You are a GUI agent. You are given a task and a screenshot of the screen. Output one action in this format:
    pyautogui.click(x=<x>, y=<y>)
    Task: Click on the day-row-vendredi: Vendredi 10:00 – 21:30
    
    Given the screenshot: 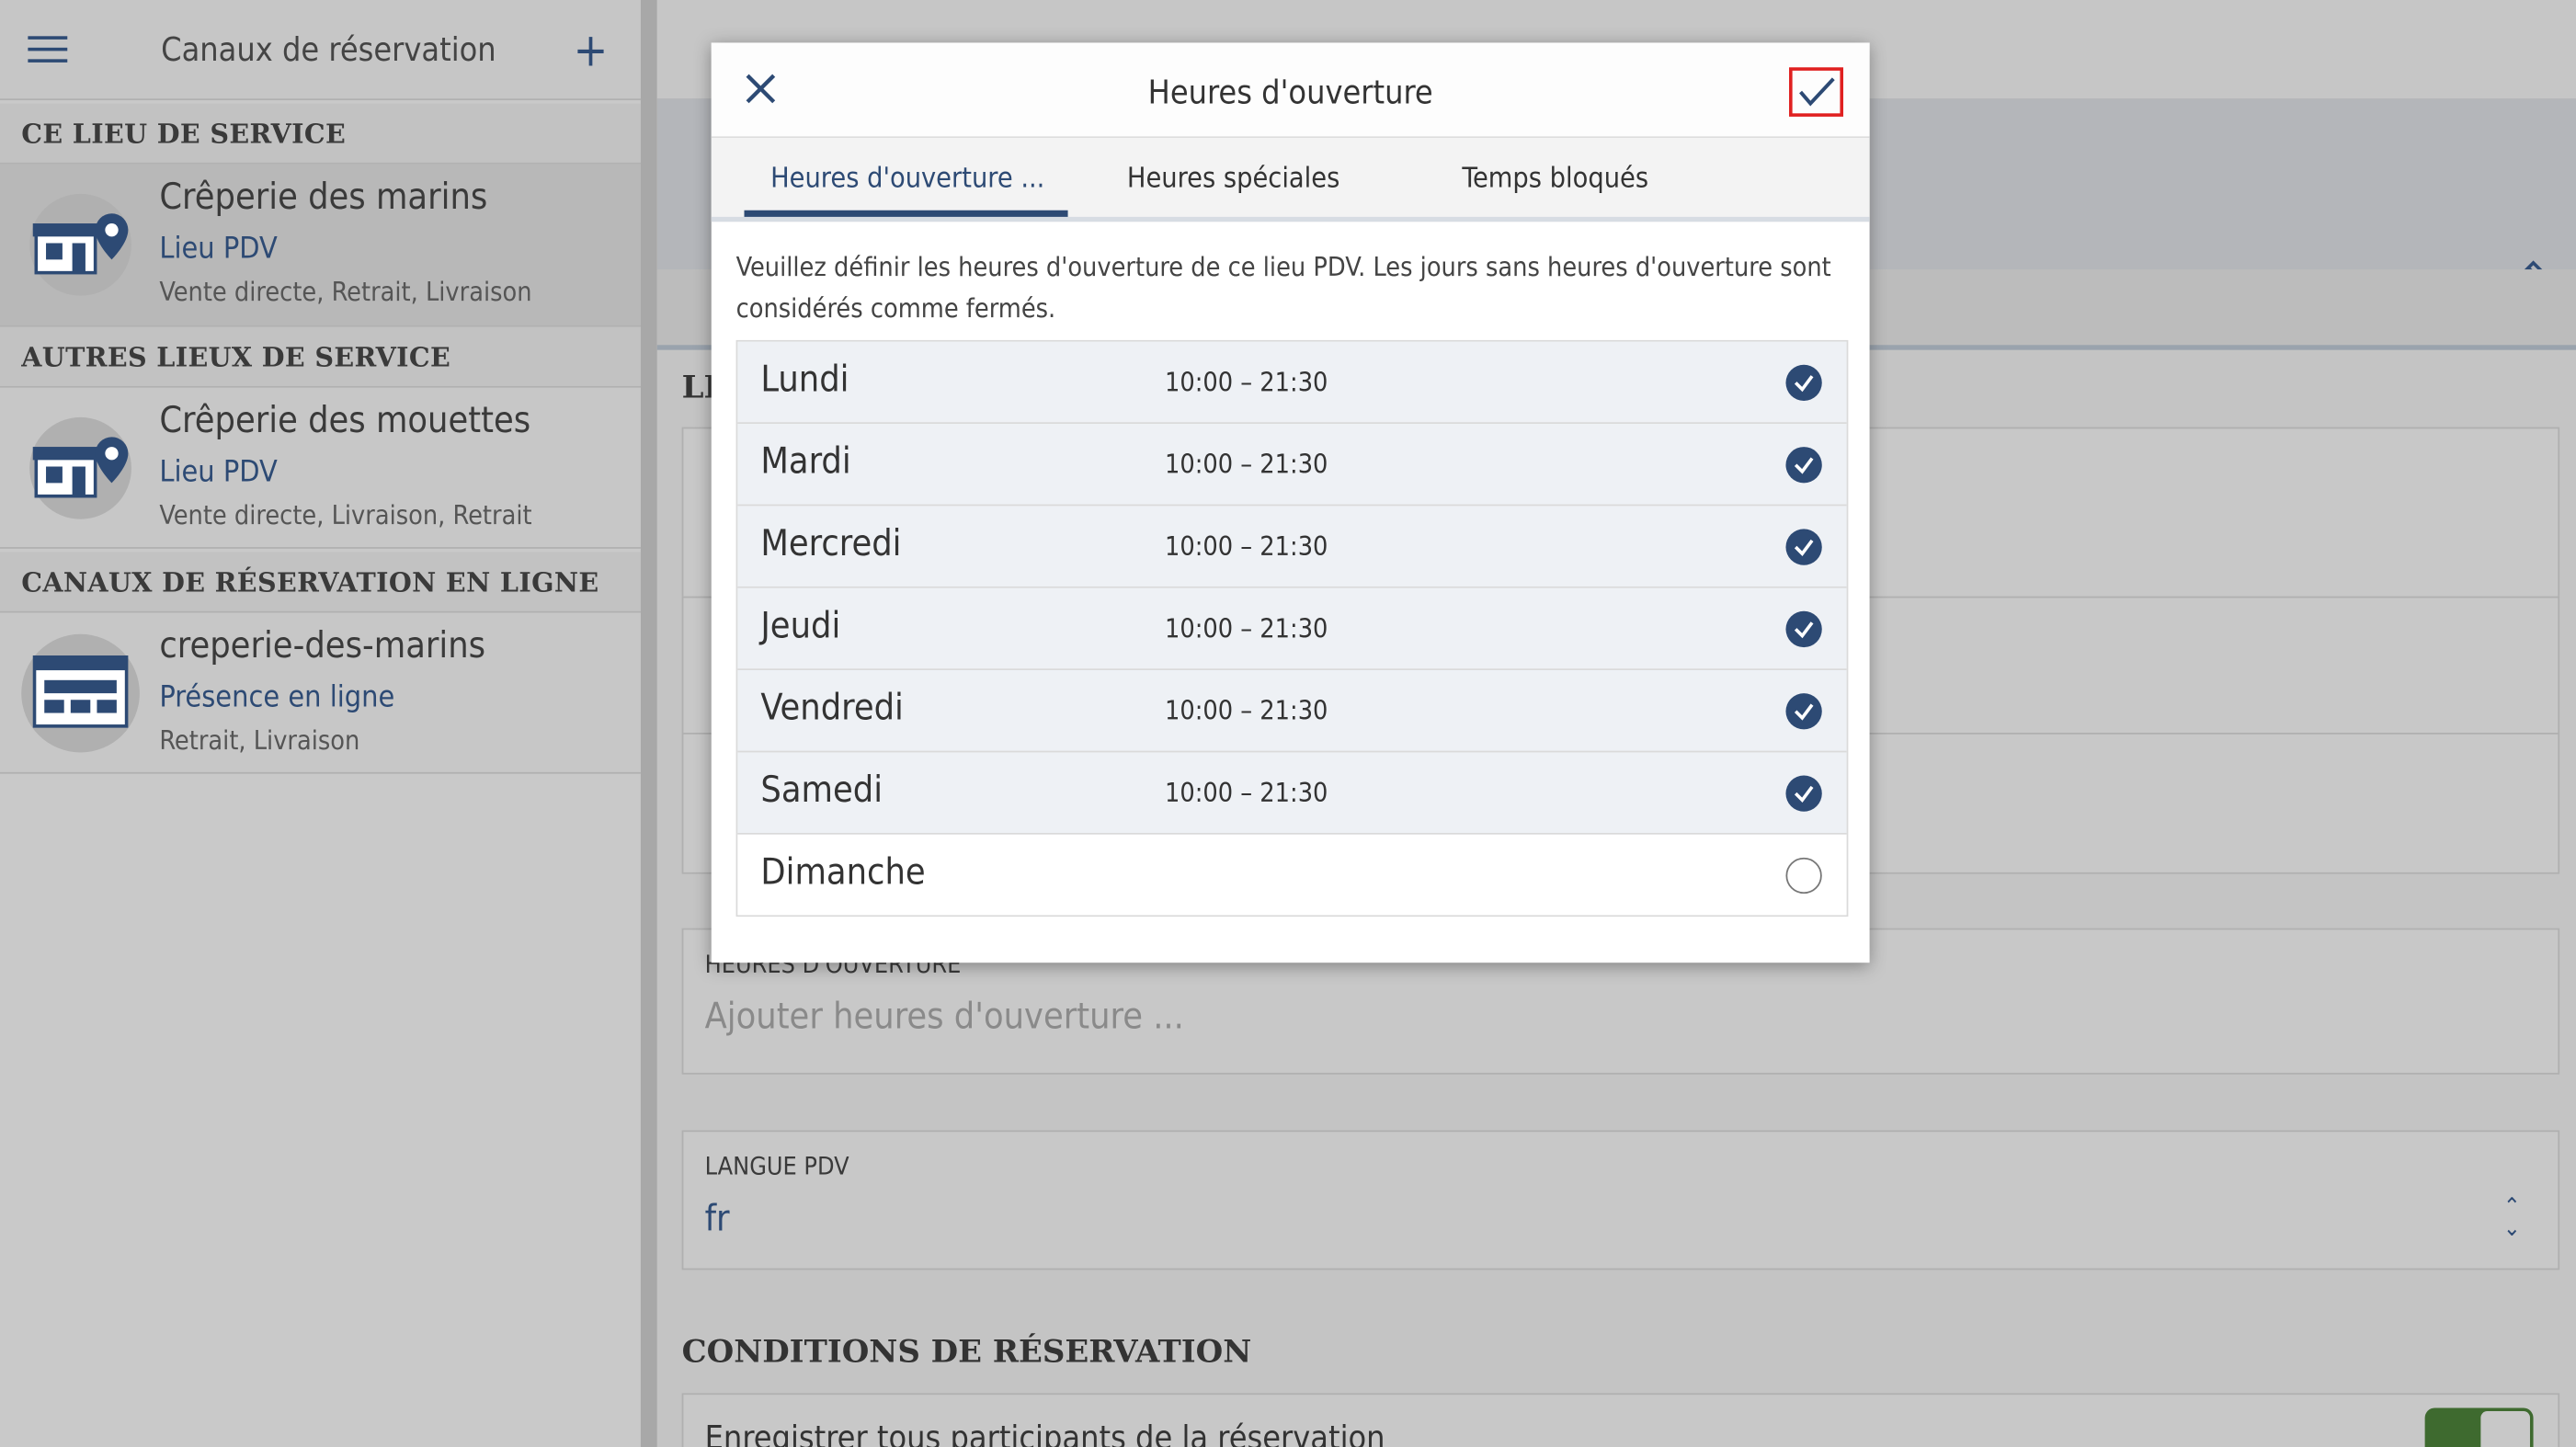 What is the action you would take?
    pyautogui.click(x=1292, y=711)
    